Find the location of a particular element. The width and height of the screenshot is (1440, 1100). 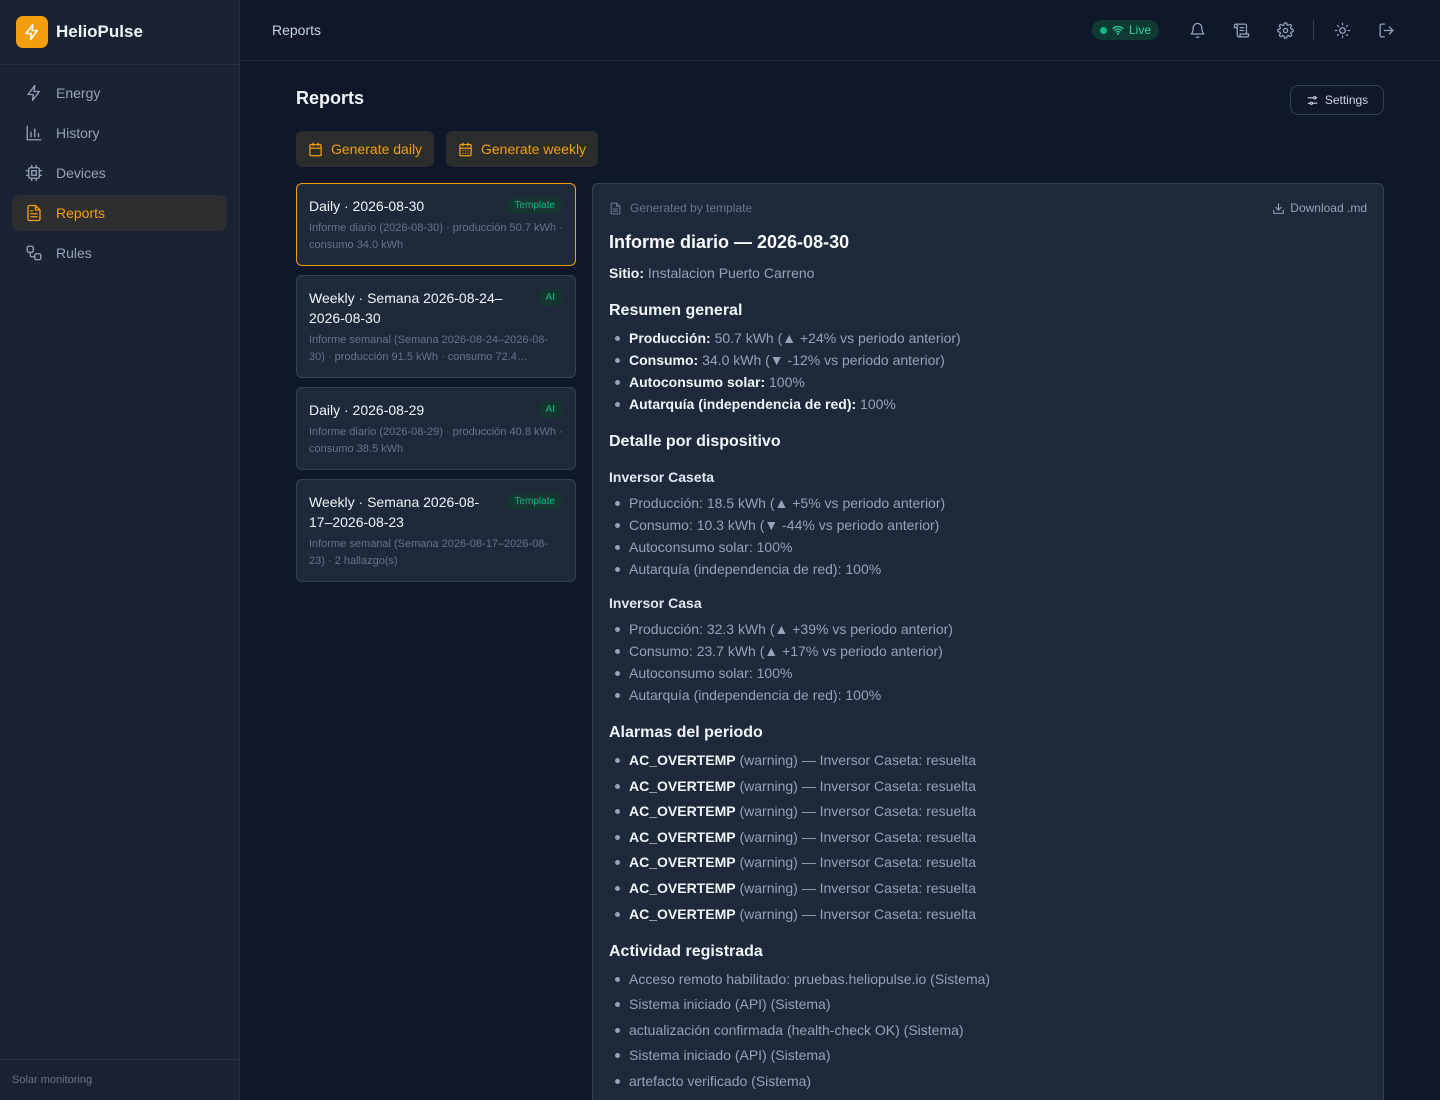

report-card-title: Weekly · Semana 2026-08-24–2026-08-30 is located at coordinates (406, 308).